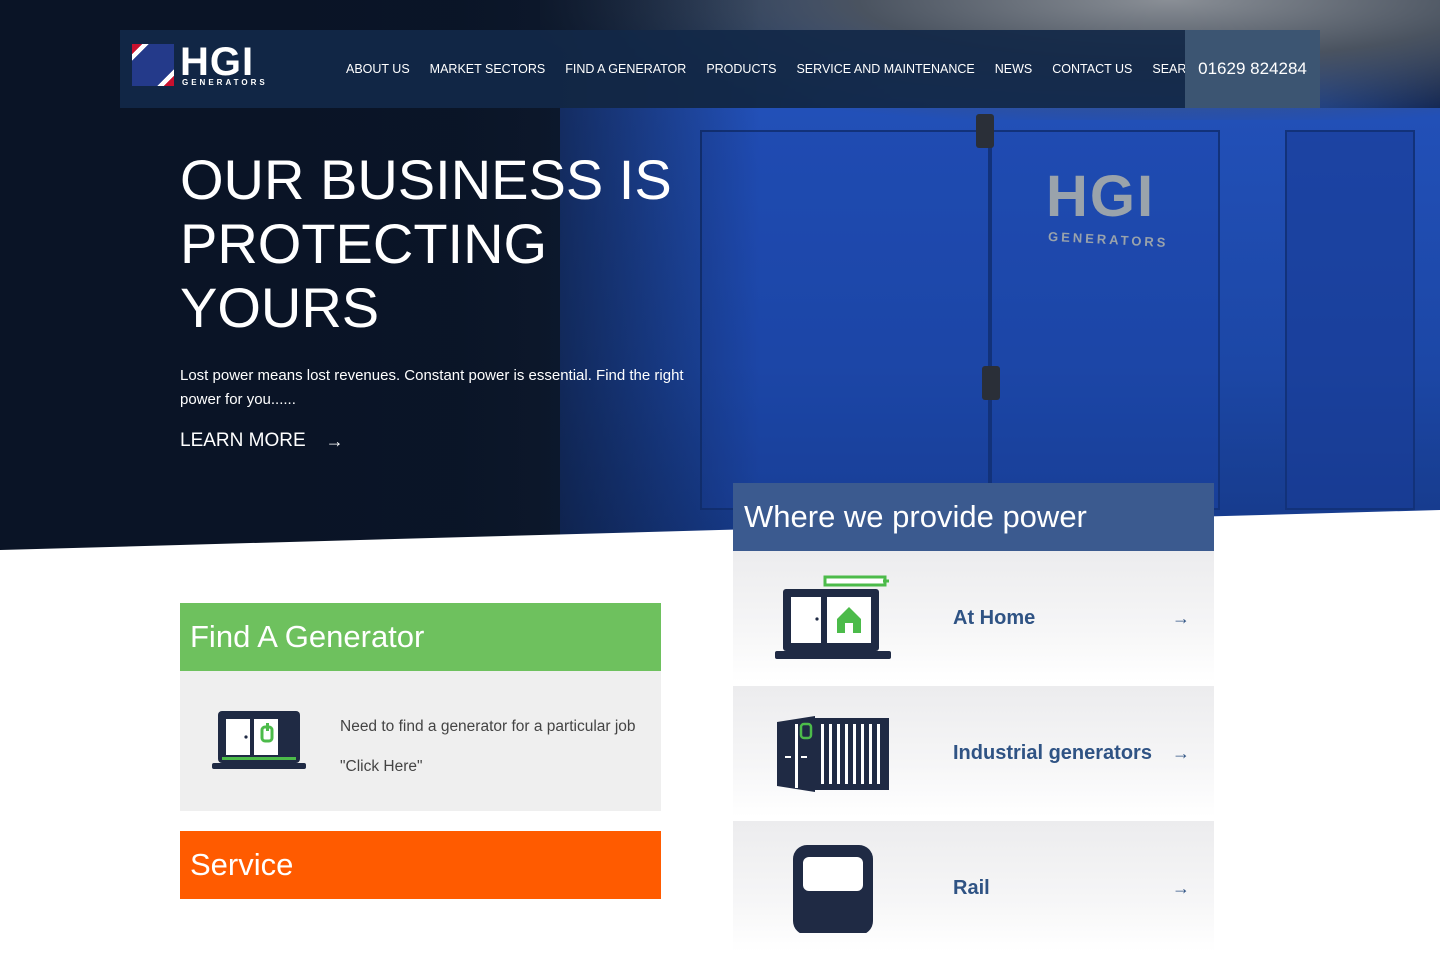 Image resolution: width=1440 pixels, height=956 pixels. I want to click on hero-headline: OUR BUSINESS IS PROTECTING YOURS, so click(426, 243).